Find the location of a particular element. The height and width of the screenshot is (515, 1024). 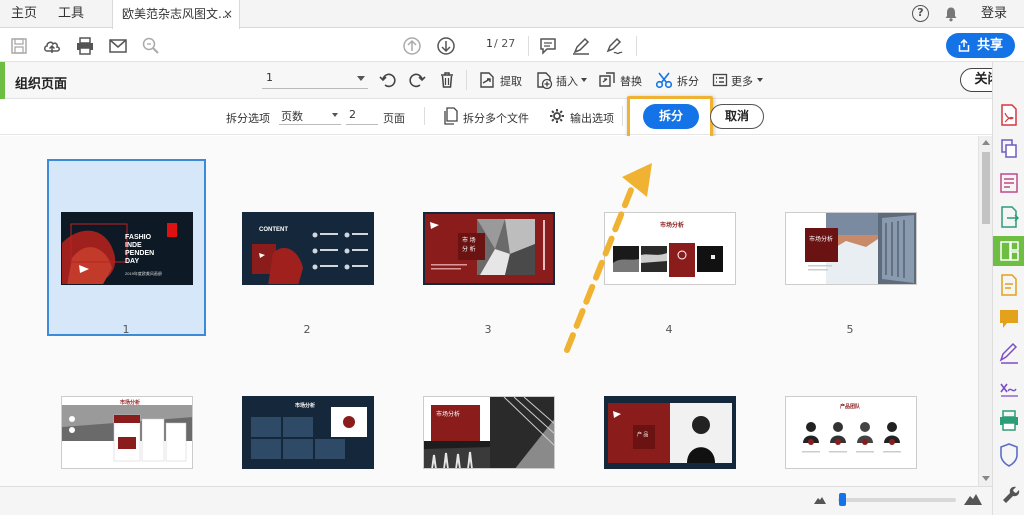

protect-tool is located at coordinates (1008, 455).